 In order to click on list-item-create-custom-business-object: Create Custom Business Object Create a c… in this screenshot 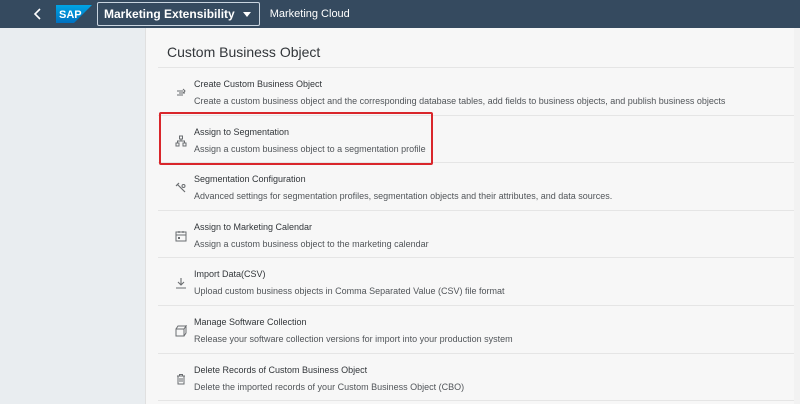, I will do `click(479, 92)`.